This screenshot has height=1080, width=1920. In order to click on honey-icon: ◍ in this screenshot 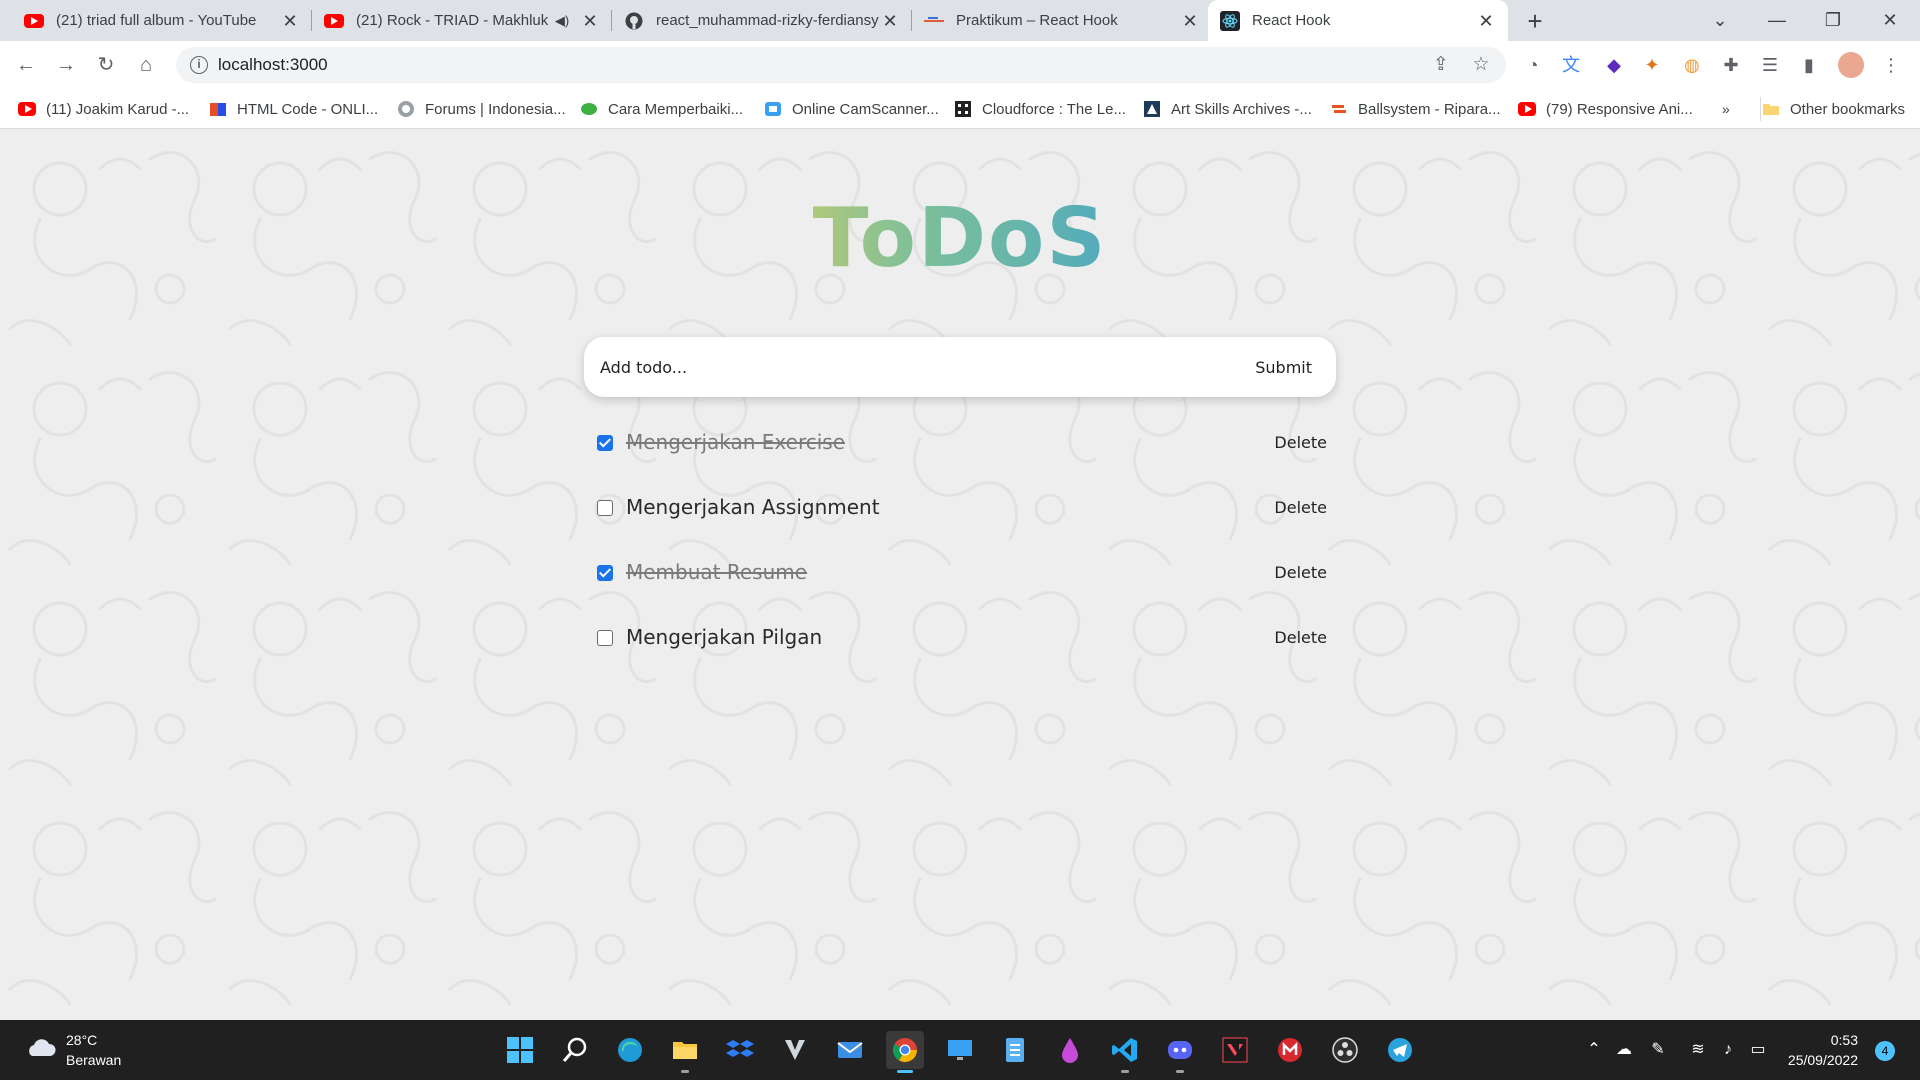, I will do `click(1692, 65)`.